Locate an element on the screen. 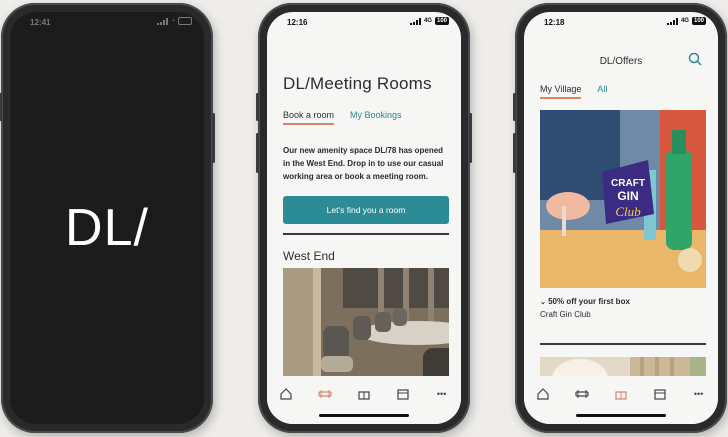 The image size is (728, 437). status-bar: 12:16 4G 100 is located at coordinates (364, 22).